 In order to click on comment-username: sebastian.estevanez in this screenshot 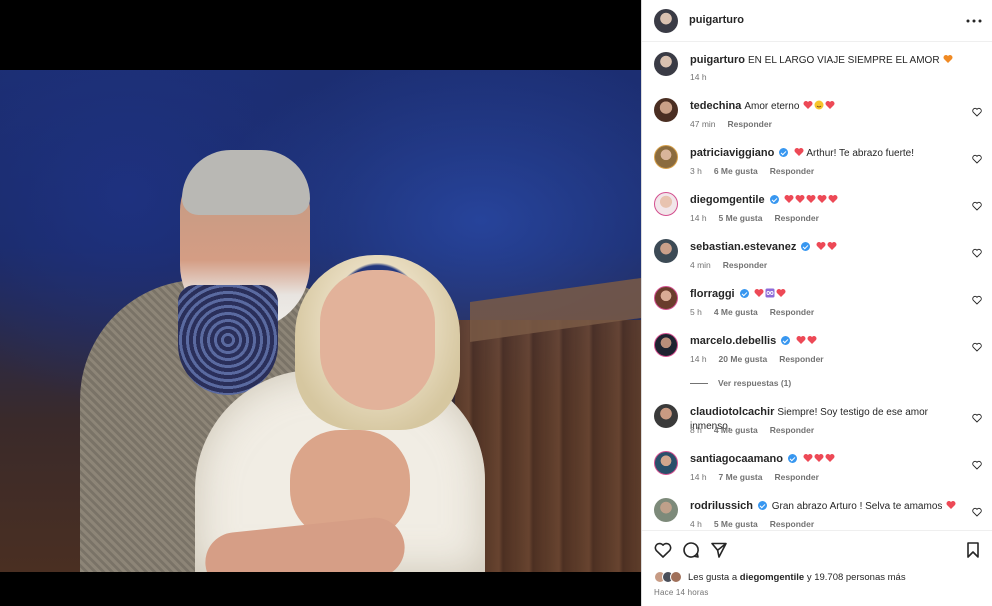, I will do `click(743, 247)`.